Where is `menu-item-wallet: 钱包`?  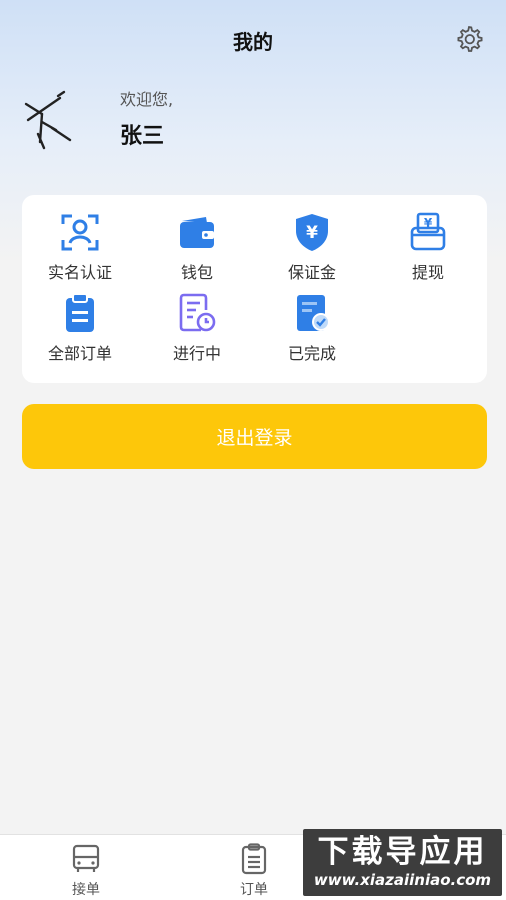 menu-item-wallet: 钱包 is located at coordinates (197, 249).